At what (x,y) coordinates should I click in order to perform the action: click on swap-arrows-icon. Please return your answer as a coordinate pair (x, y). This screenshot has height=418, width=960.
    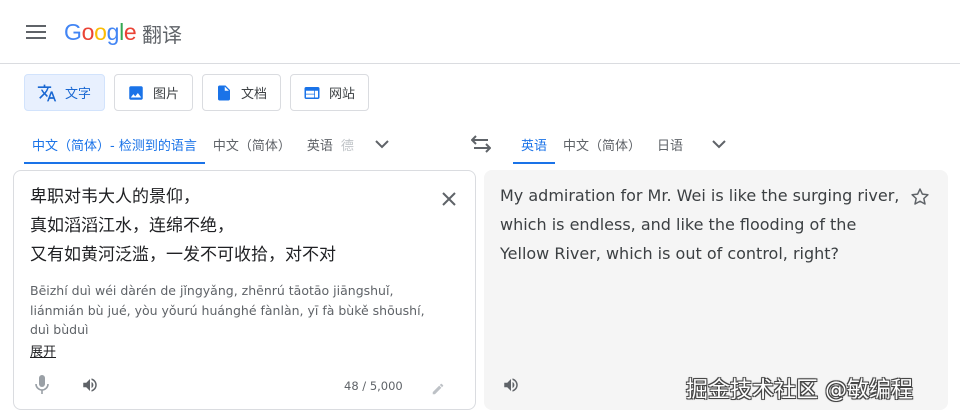
    Looking at the image, I should click on (481, 144).